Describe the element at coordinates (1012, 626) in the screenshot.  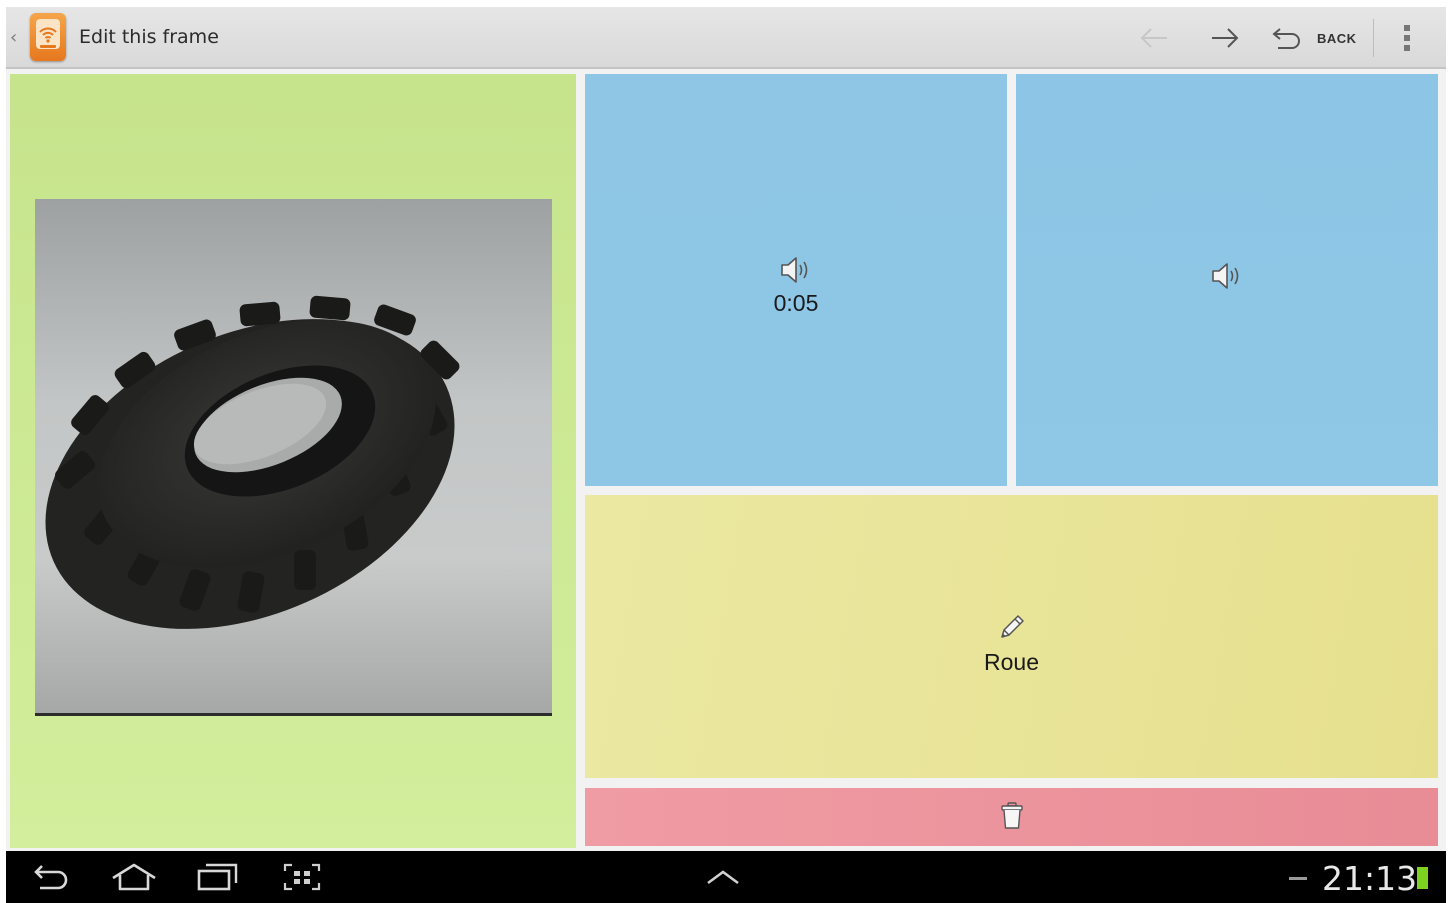
I see `pencil-icon` at that location.